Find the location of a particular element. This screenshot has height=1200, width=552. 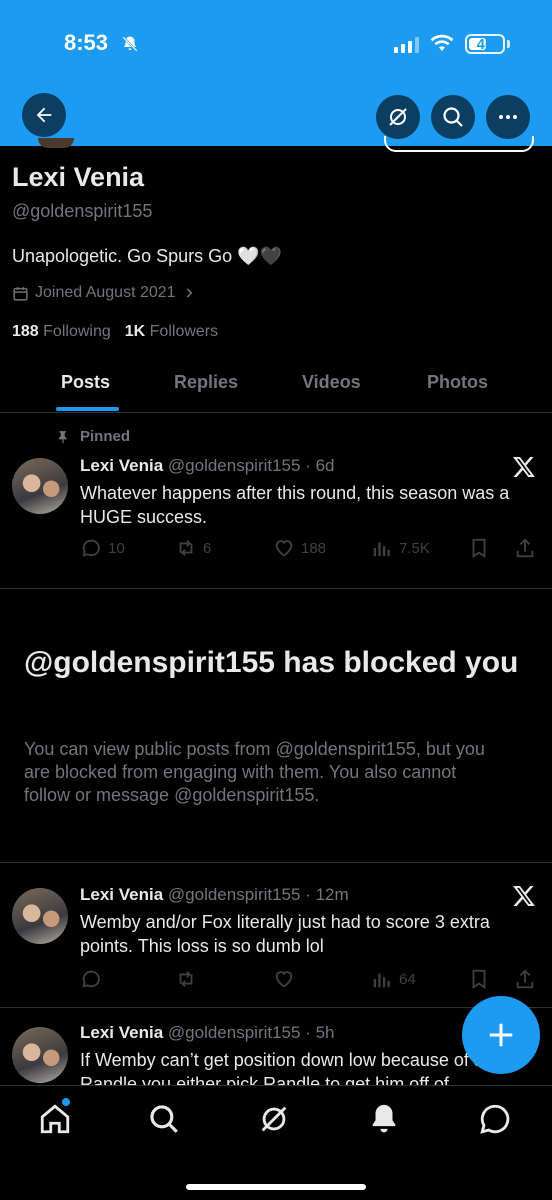

reply-action is located at coordinates (94, 979).